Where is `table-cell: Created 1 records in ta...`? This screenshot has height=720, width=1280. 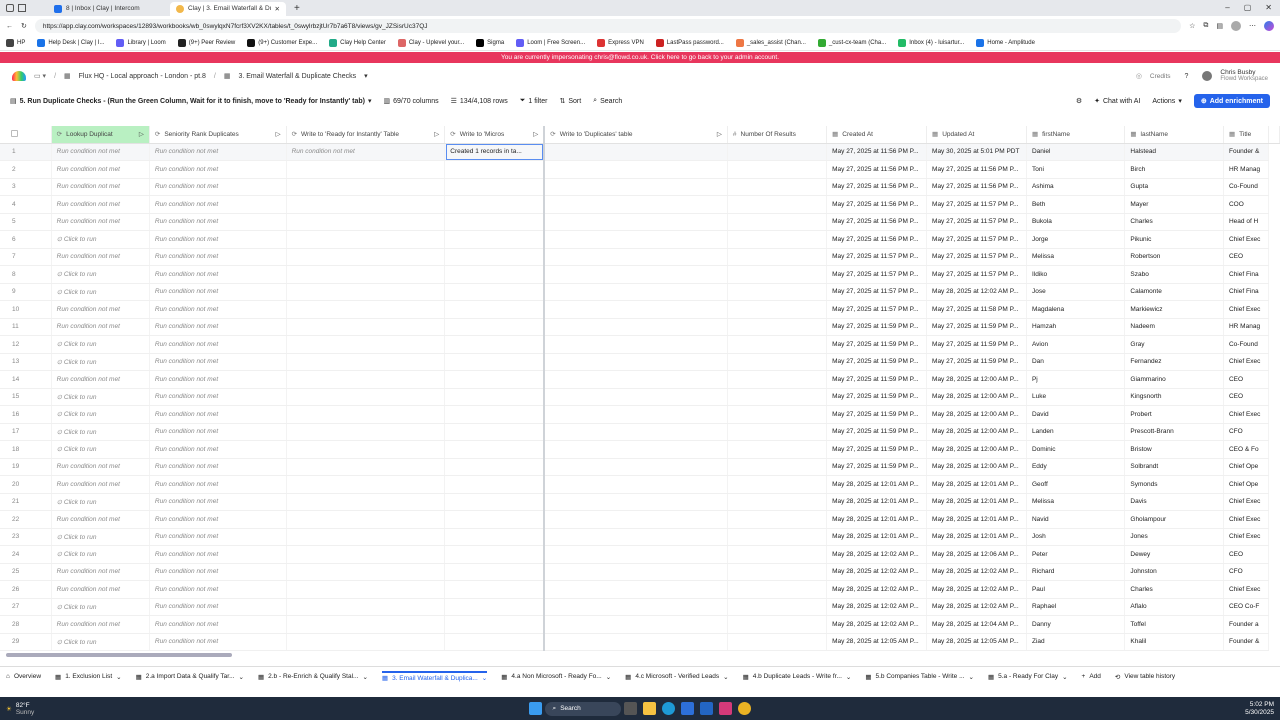
table-cell: Created 1 records in ta... is located at coordinates (495, 152).